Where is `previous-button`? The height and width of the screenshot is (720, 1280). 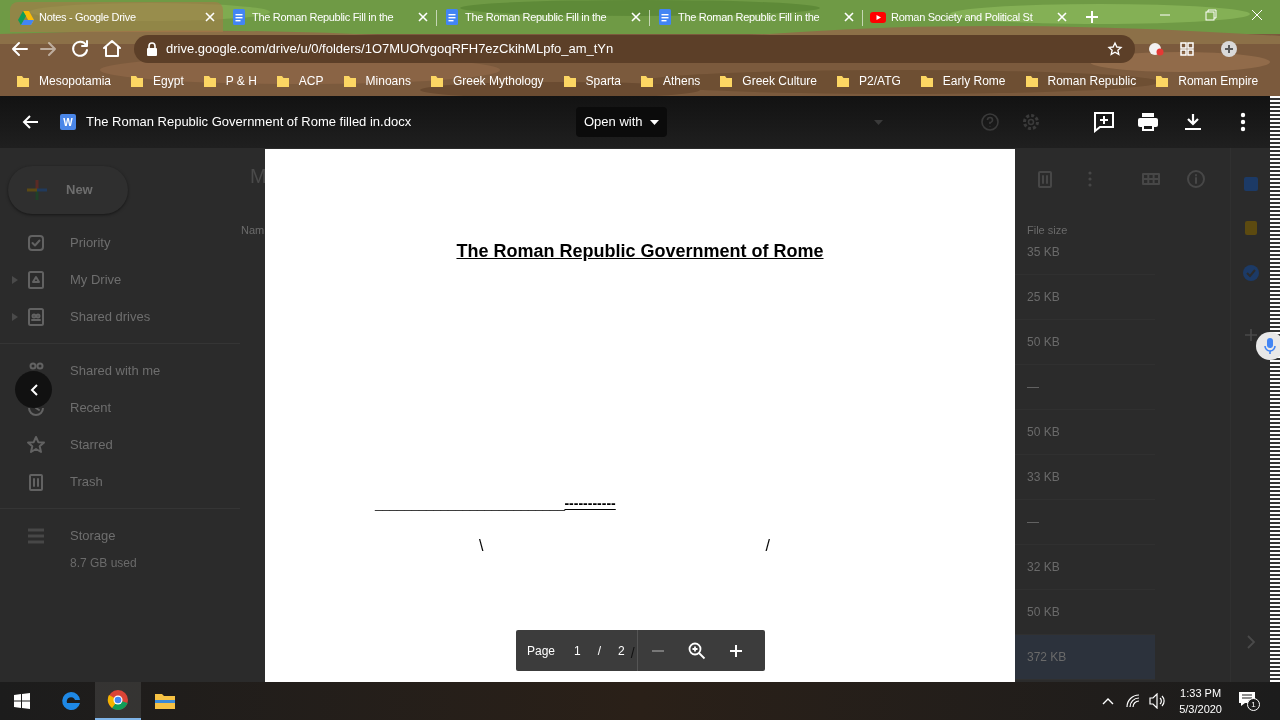
previous-button is located at coordinates (33, 389).